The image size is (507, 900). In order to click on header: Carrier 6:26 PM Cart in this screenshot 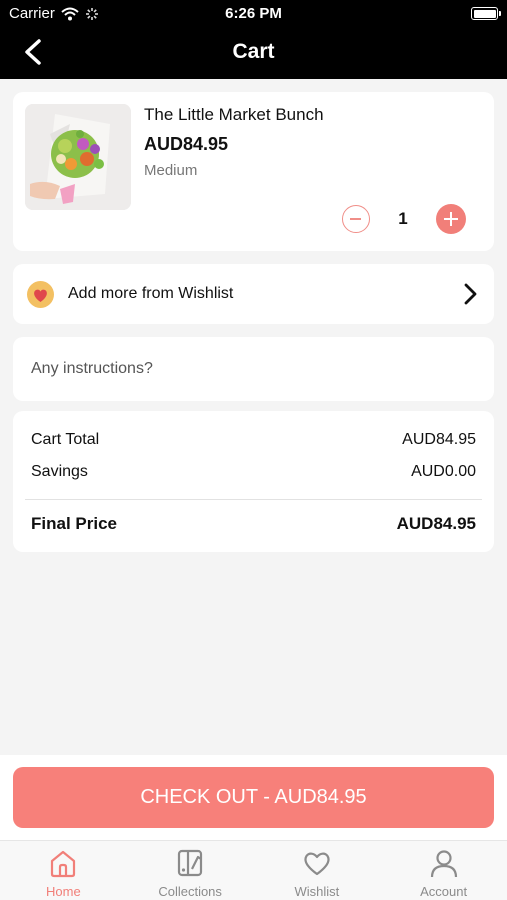, I will do `click(253, 39)`.